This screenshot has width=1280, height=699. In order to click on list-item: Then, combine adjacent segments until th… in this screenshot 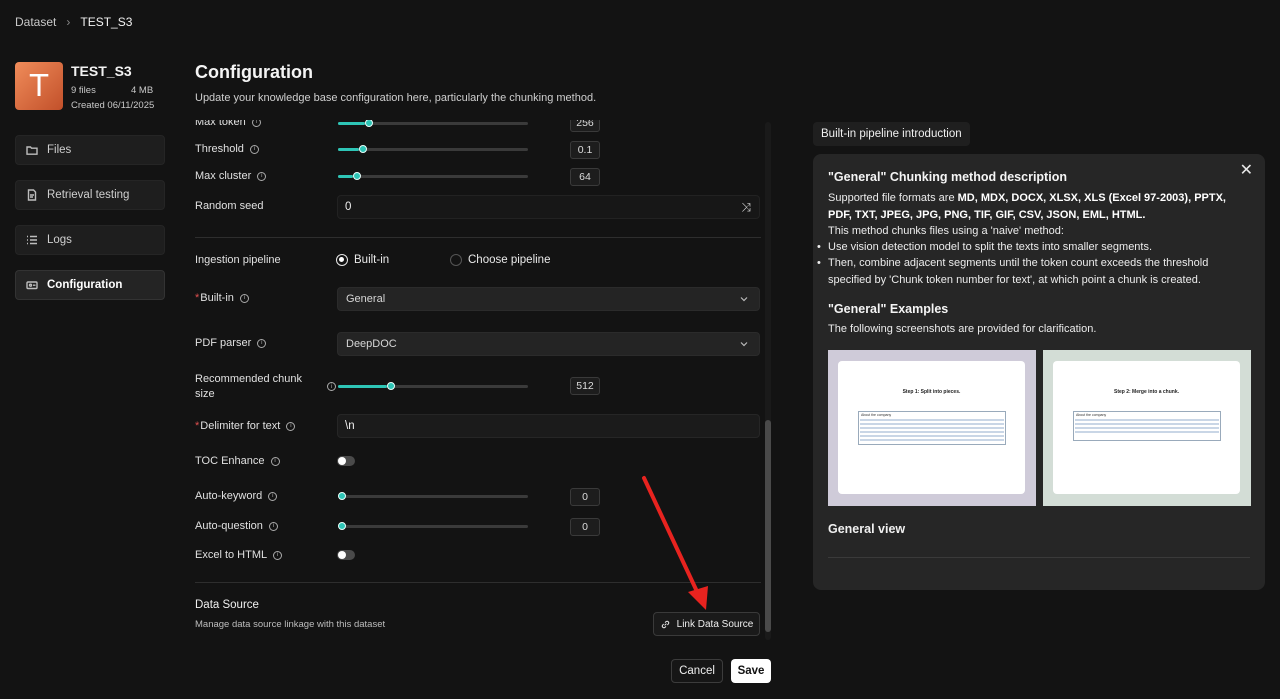, I will do `click(1032, 271)`.